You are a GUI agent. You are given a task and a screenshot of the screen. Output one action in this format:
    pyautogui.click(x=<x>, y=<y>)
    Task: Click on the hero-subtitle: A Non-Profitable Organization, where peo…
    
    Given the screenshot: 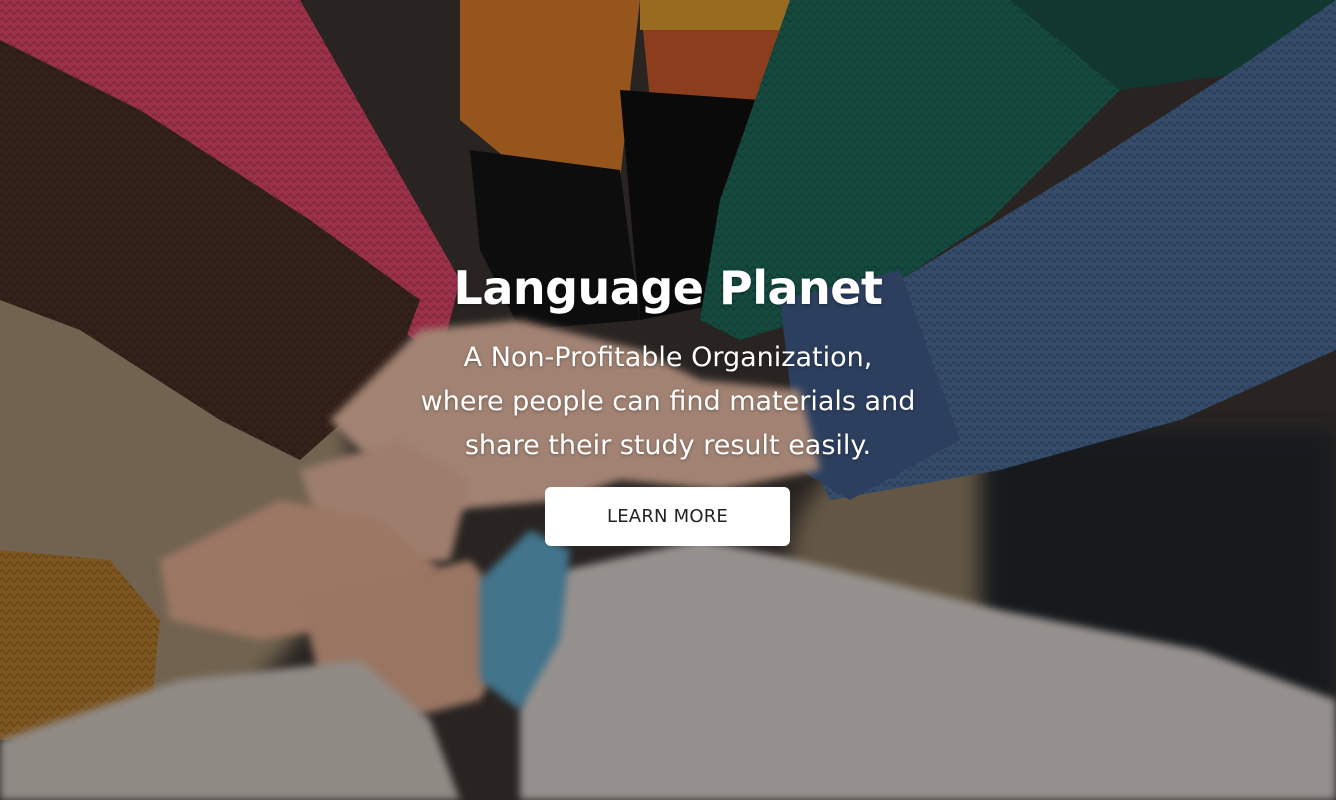 What is the action you would take?
    pyautogui.click(x=668, y=401)
    